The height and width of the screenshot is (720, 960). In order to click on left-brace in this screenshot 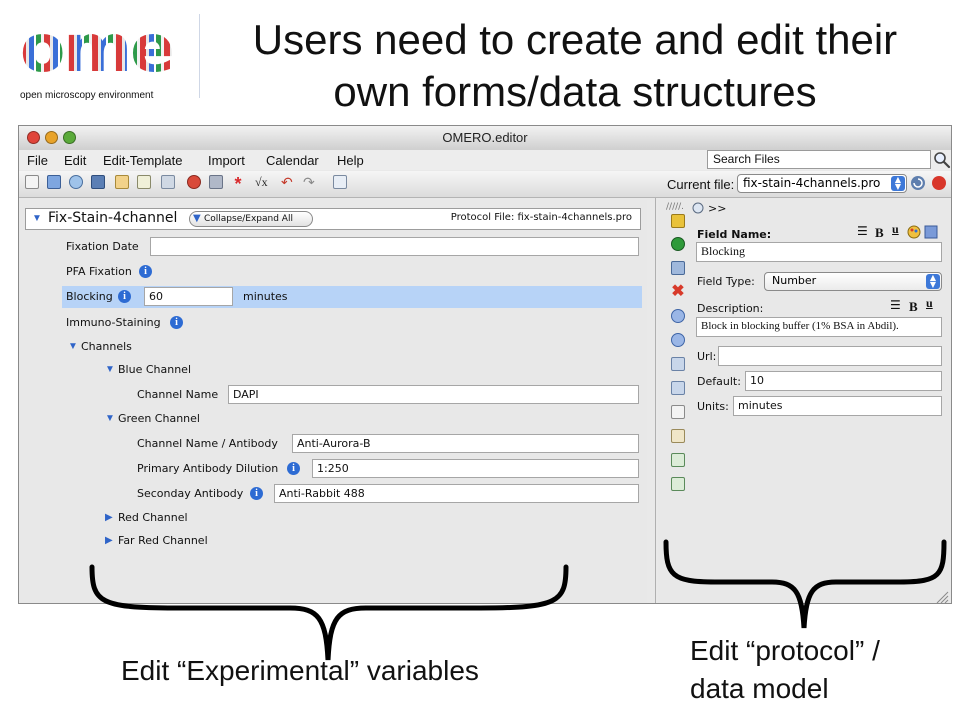, I will do `click(329, 612)`.